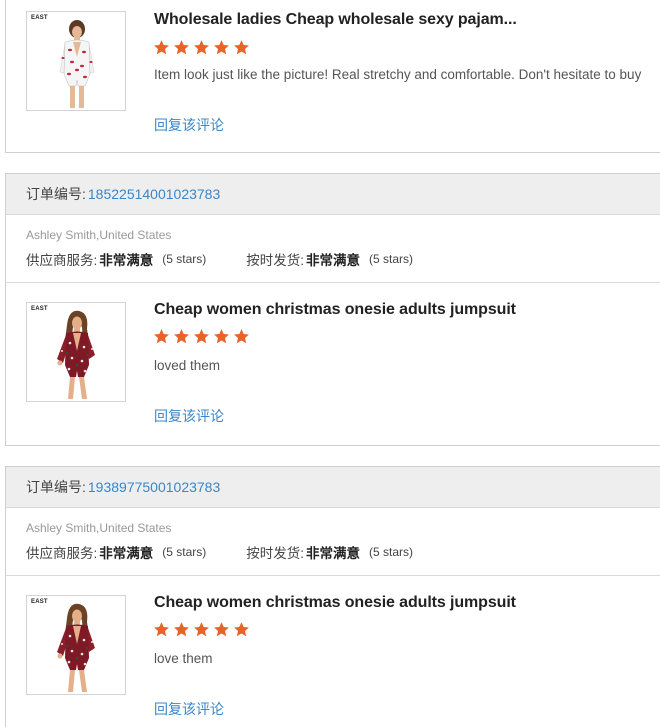  Describe the element at coordinates (333, 487) in the screenshot. I see `order-header: 订单编号: 19389775001023783` at that location.